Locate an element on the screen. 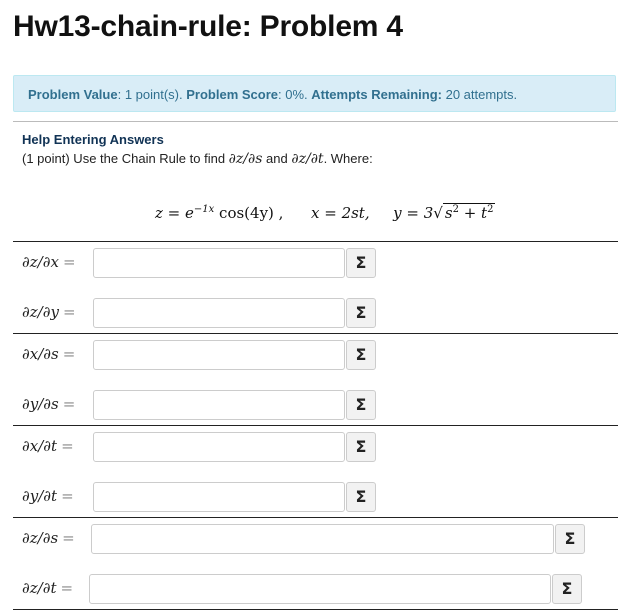  answer-label-text: ∂z/∂x is located at coordinates (40, 262).